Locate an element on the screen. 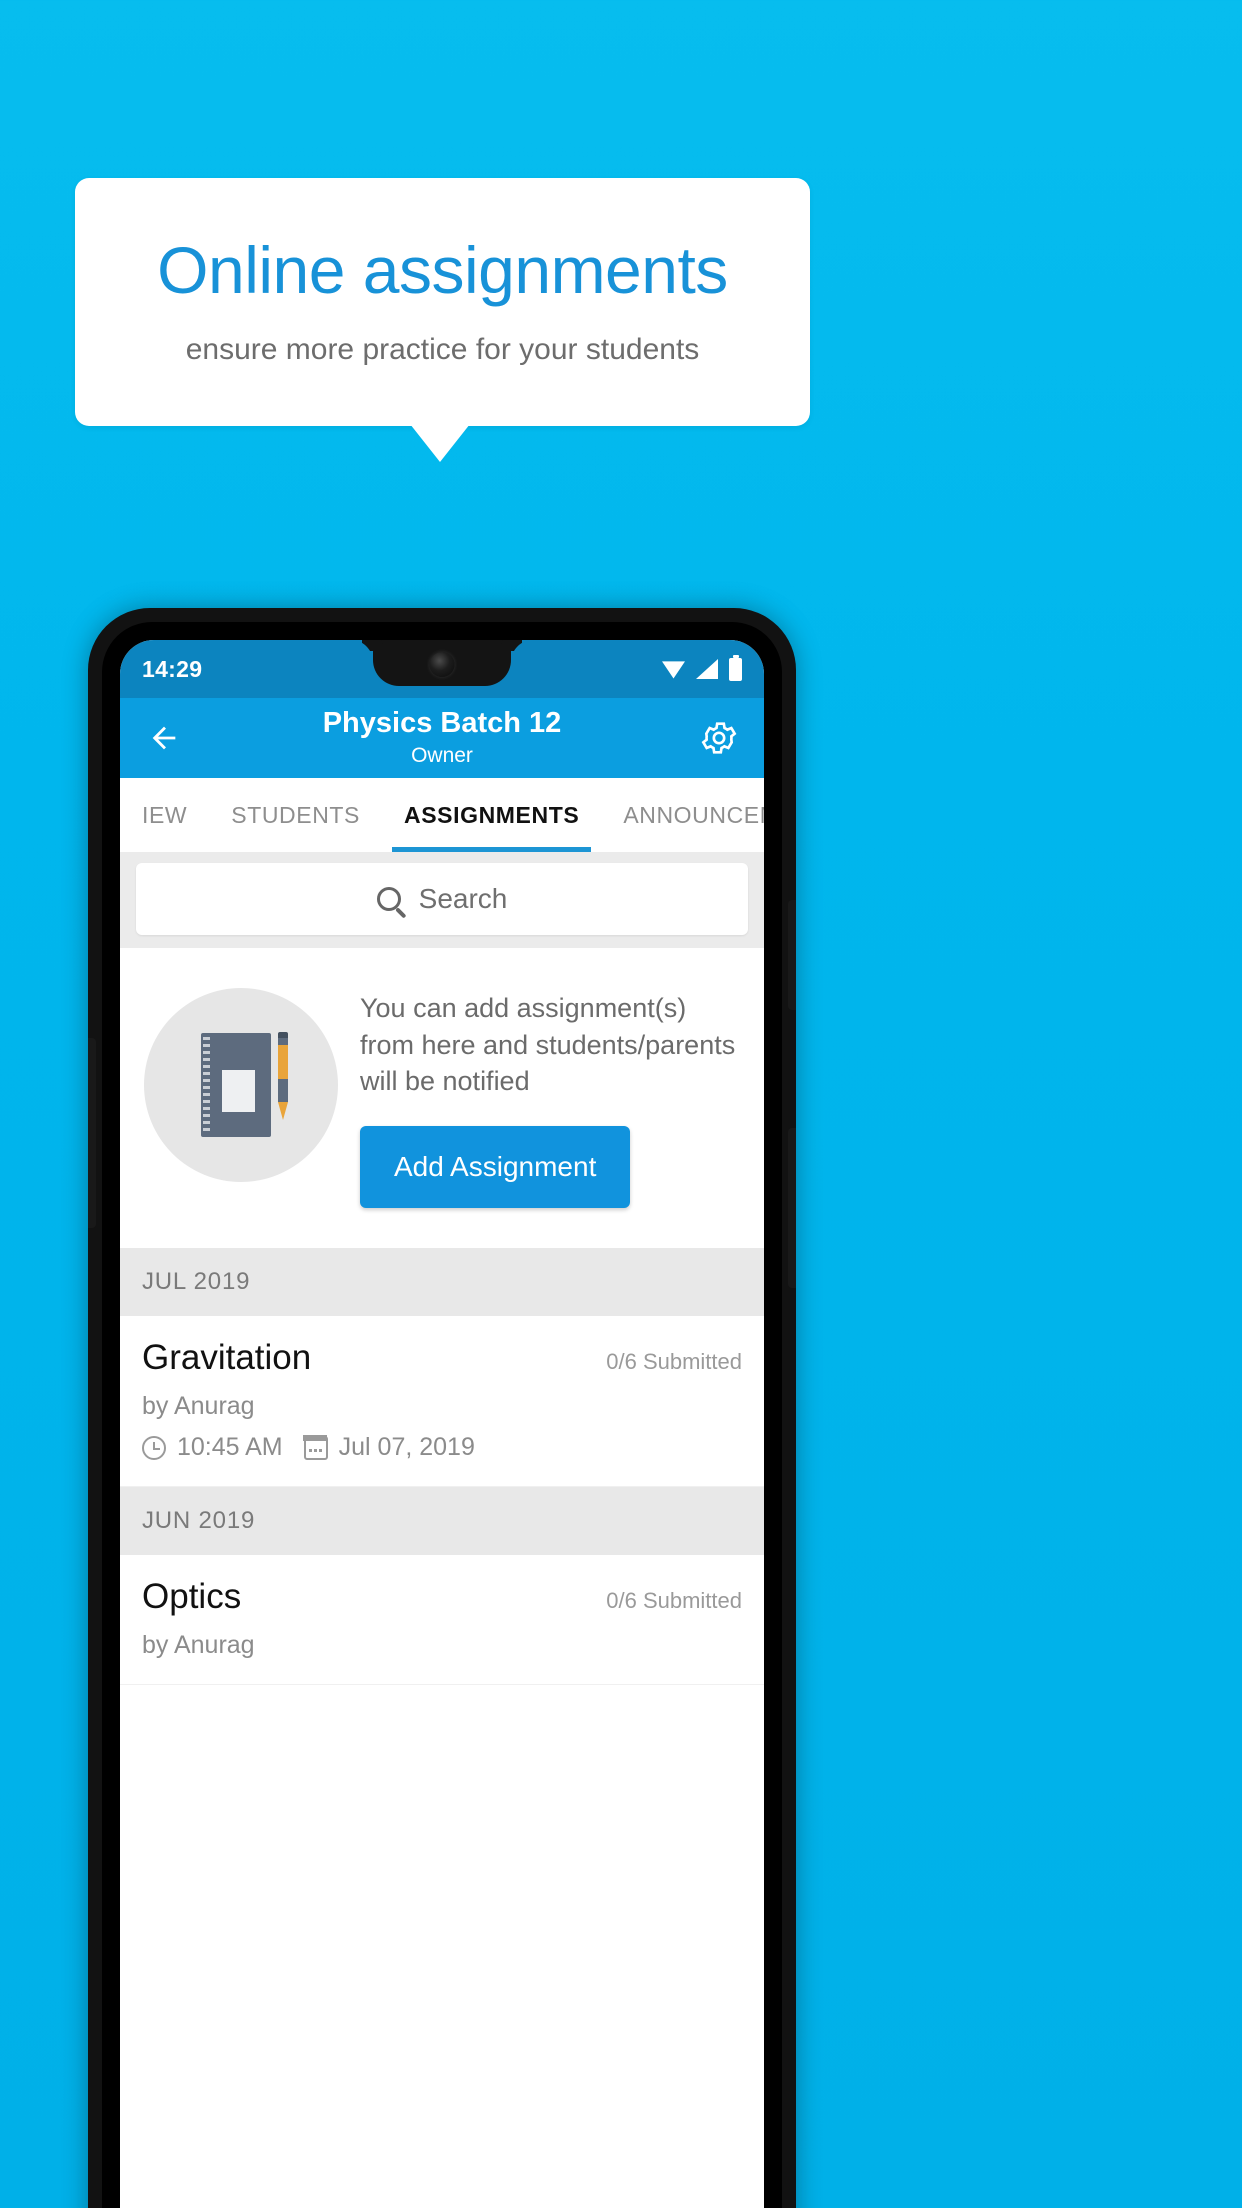 Image resolution: width=1242 pixels, height=2208 pixels. assignment-title: Optics is located at coordinates (192, 1597).